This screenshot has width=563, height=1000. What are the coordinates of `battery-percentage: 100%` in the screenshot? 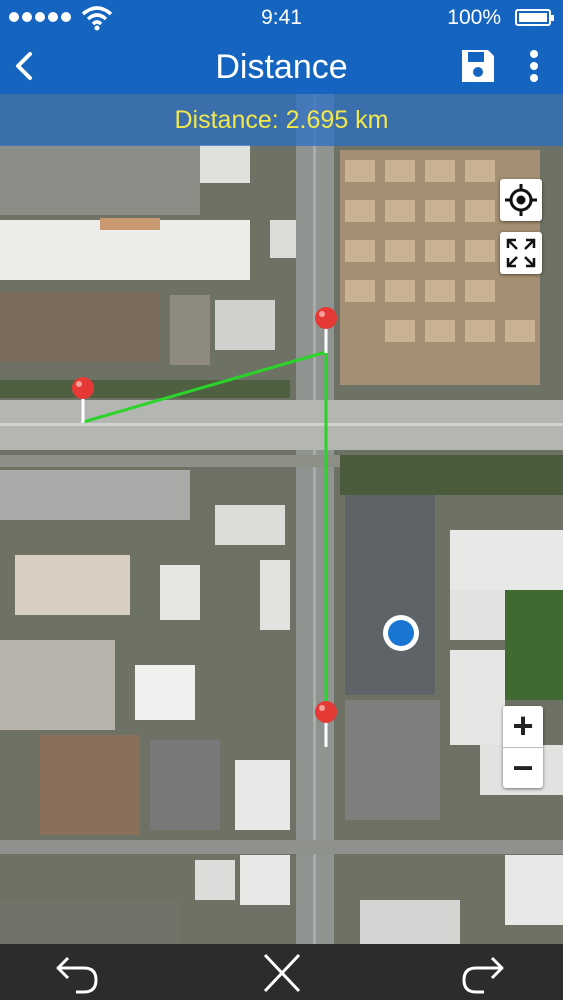 It's located at (474, 17).